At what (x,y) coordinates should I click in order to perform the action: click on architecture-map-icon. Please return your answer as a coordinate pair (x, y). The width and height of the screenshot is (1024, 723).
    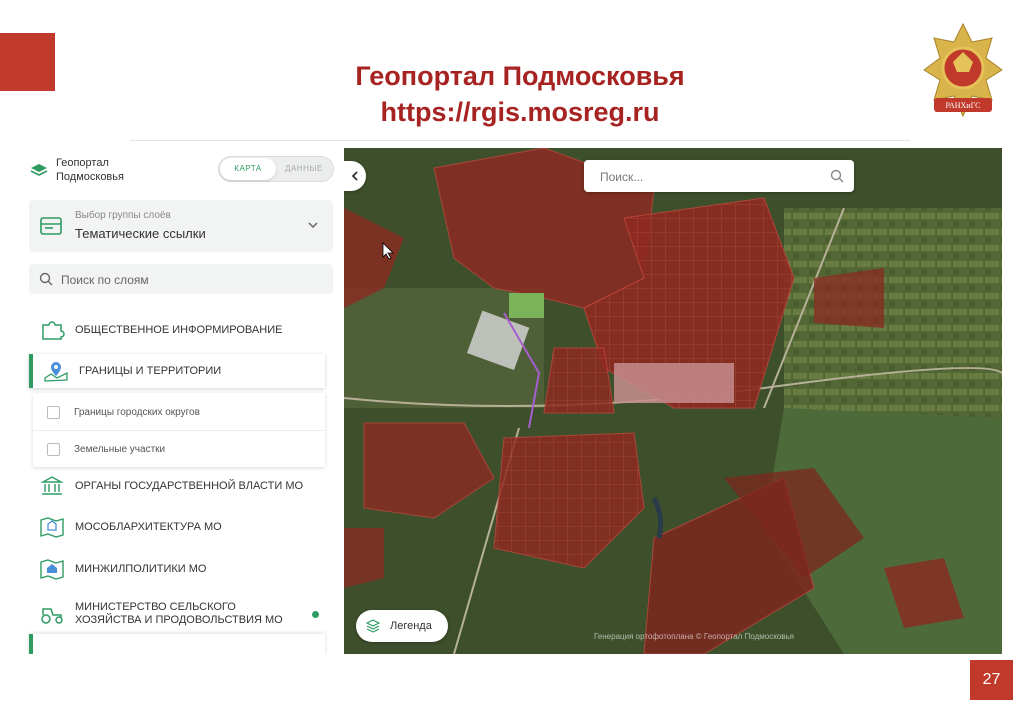
    Looking at the image, I should click on (52, 527).